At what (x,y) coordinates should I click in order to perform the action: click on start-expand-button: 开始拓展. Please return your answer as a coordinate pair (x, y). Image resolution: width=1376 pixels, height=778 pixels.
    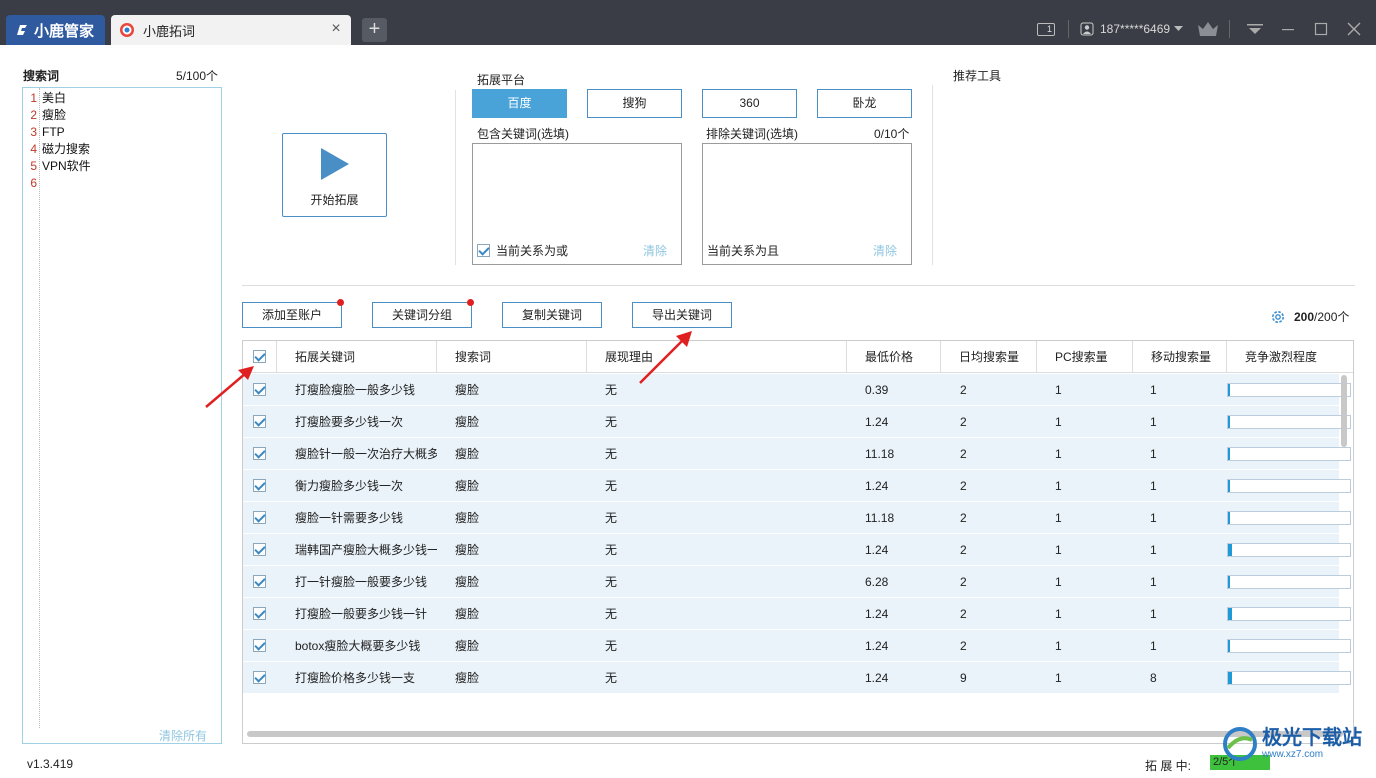
    Looking at the image, I should click on (334, 175).